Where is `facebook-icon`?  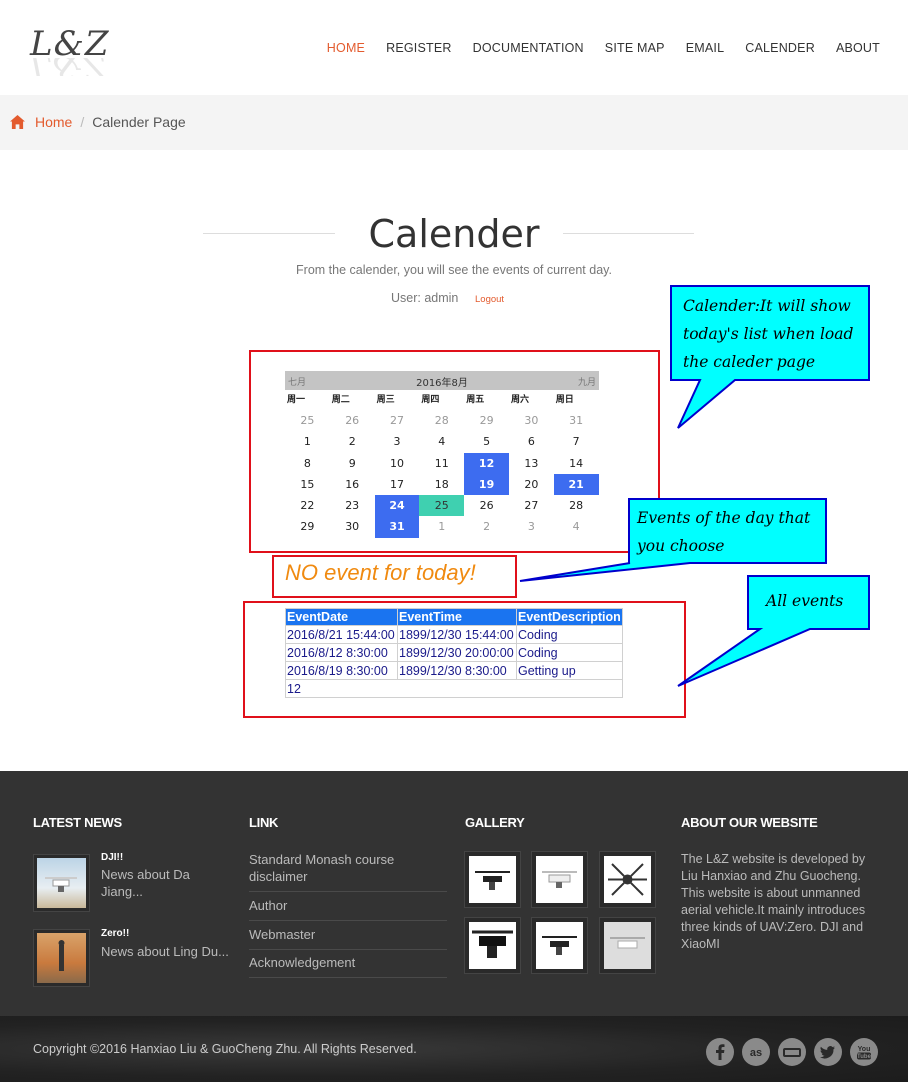
facebook-icon is located at coordinates (720, 1052).